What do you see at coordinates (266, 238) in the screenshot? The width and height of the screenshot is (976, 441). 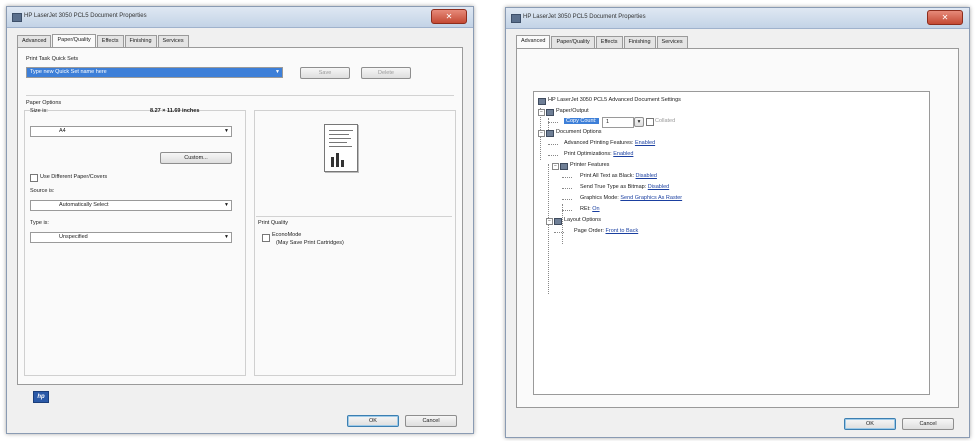 I see `economode-checkbox` at bounding box center [266, 238].